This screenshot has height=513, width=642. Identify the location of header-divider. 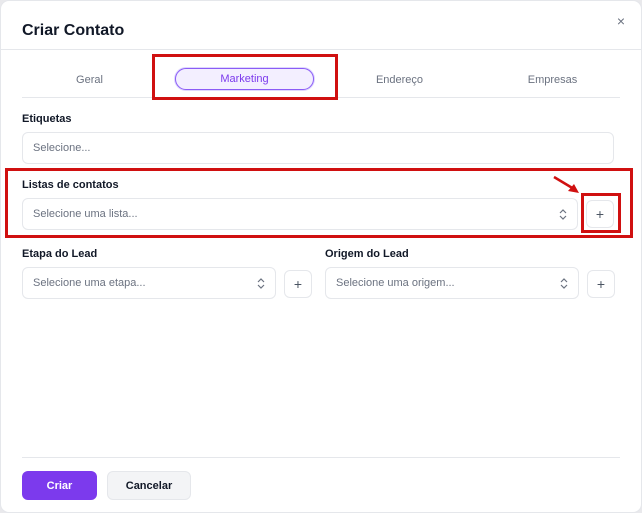
(321, 49).